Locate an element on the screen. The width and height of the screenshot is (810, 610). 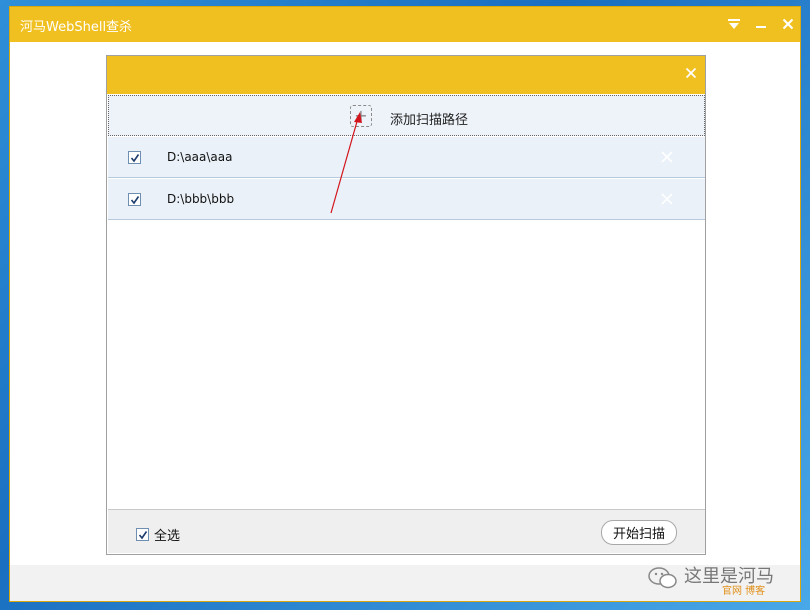
path-list-item: D:\bbb\bbb is located at coordinates (406, 199).